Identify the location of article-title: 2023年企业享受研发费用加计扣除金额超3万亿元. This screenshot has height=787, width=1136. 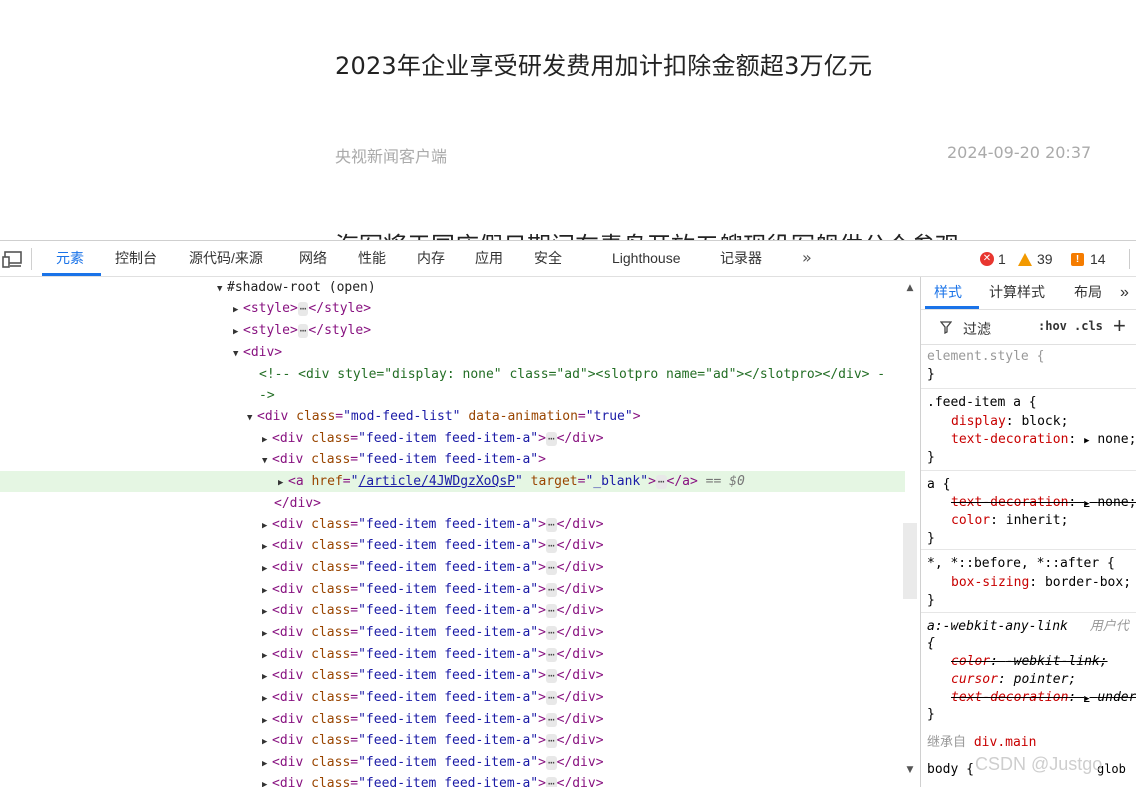
(603, 63).